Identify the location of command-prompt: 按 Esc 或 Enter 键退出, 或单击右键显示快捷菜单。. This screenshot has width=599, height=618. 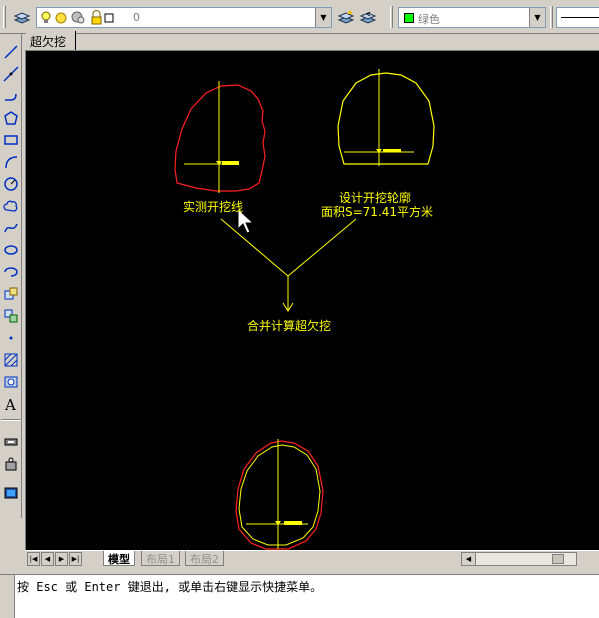
(170, 587).